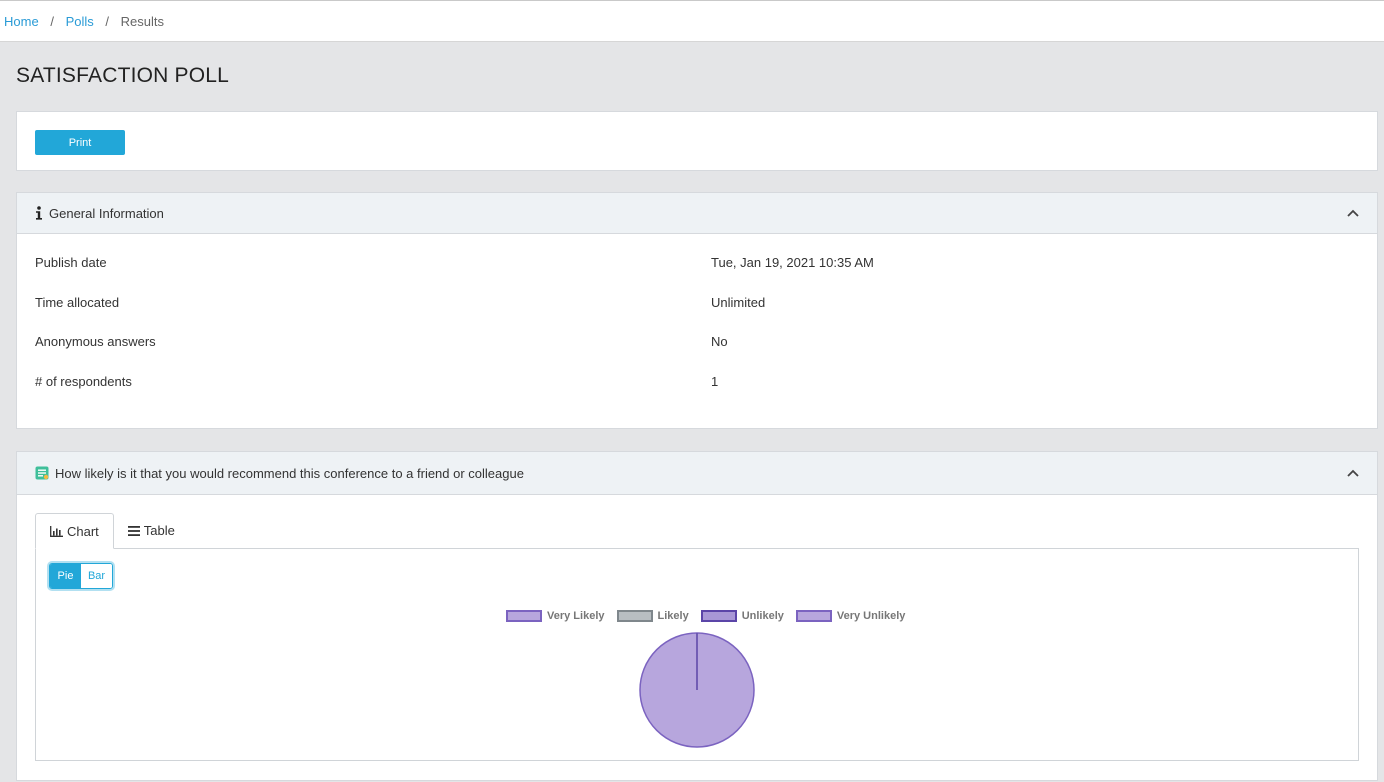  I want to click on info-row-time-allocated: Time allocated Unlimited, so click(695, 302).